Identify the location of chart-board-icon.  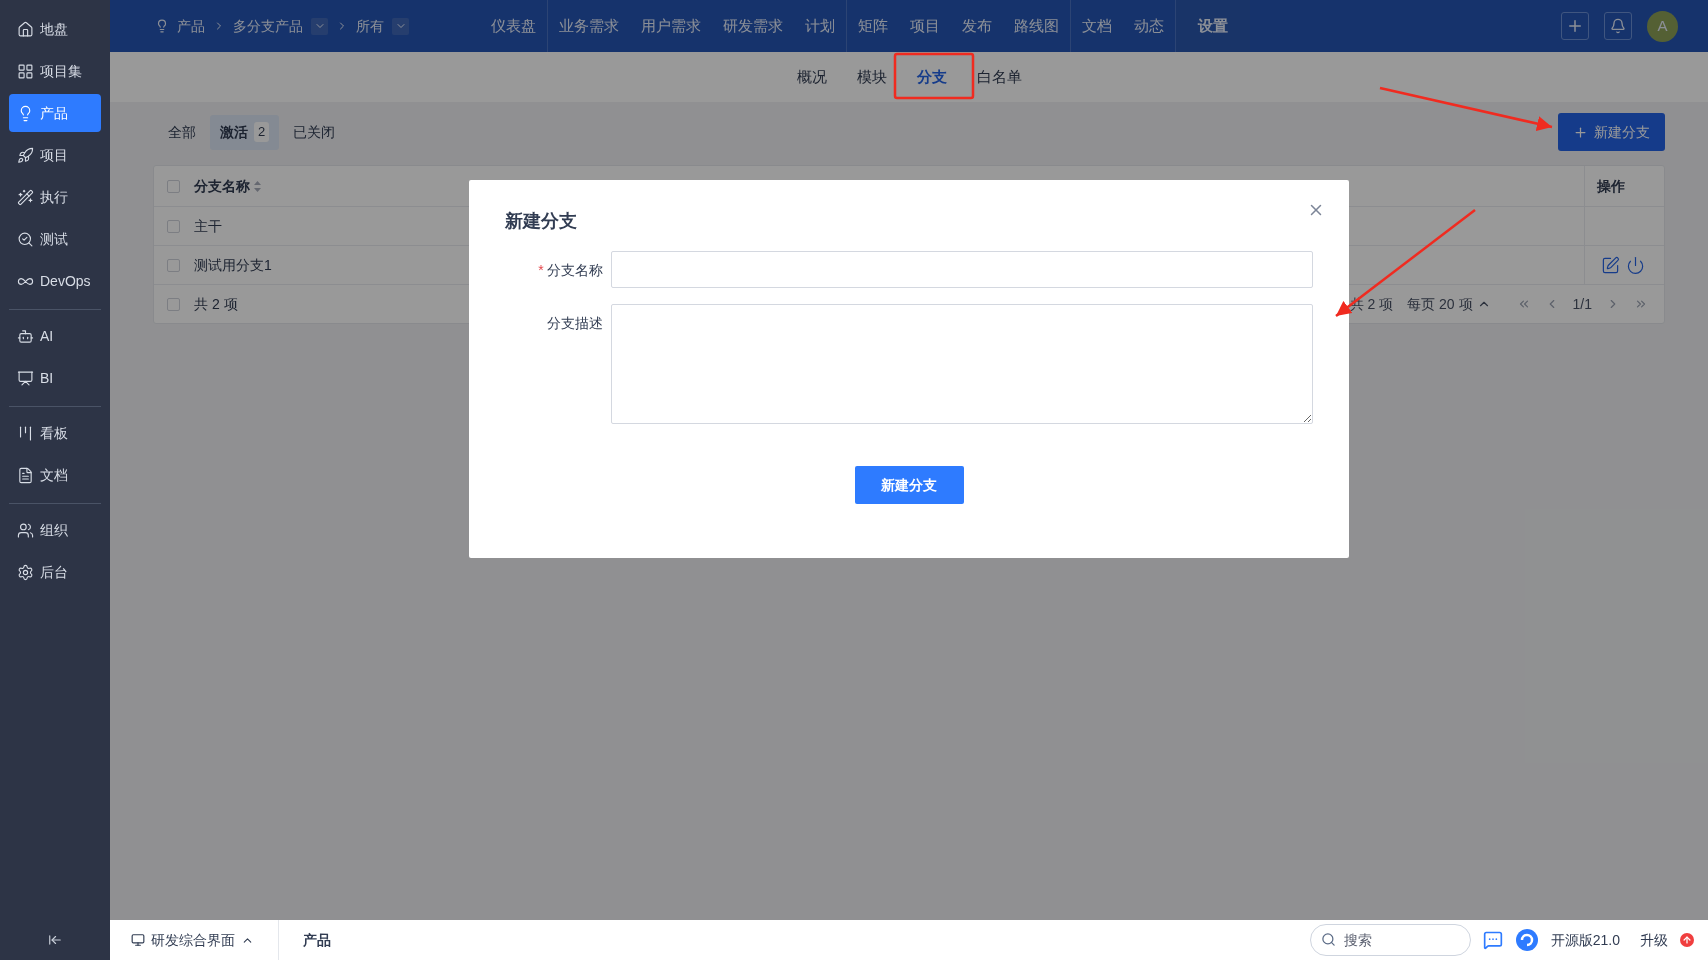
(25, 378).